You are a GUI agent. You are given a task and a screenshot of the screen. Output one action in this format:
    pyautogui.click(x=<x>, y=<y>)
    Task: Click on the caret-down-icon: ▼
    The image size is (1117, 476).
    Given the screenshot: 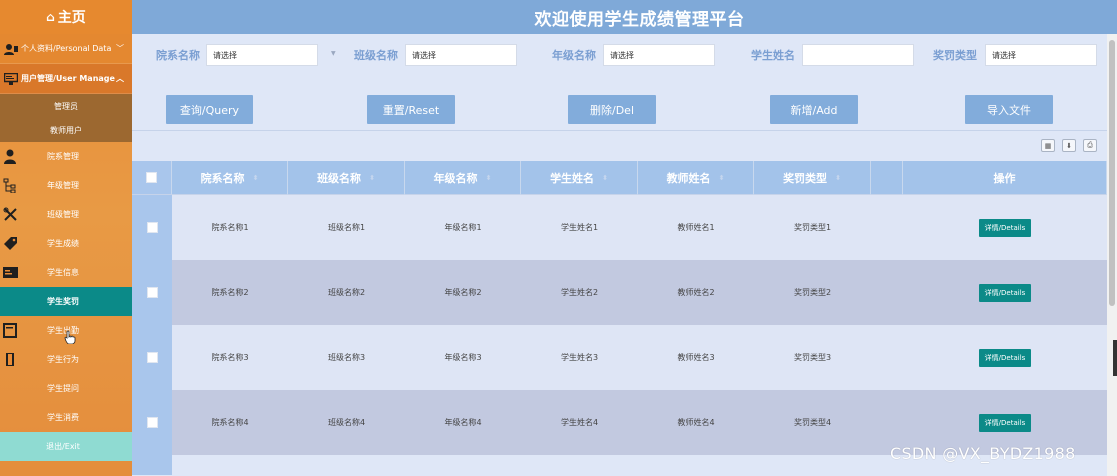 What is the action you would take?
    pyautogui.click(x=333, y=53)
    